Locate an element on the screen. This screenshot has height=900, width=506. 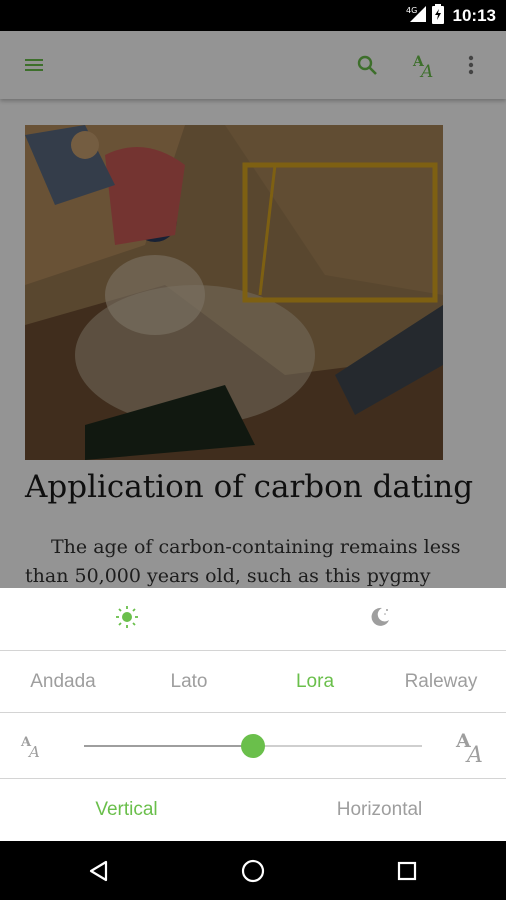
font-option-andada: Andada is located at coordinates (63, 682).